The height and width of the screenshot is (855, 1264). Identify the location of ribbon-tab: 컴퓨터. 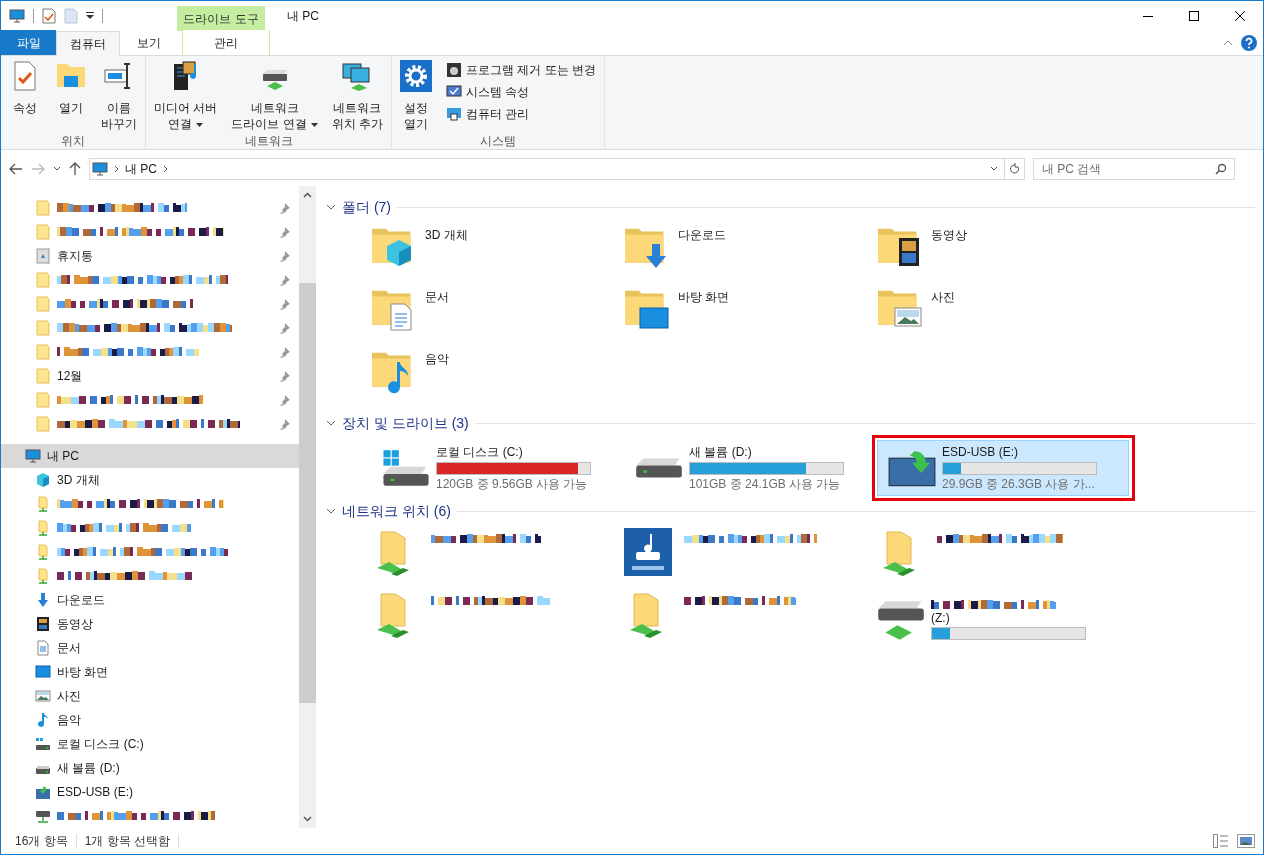
(88, 43).